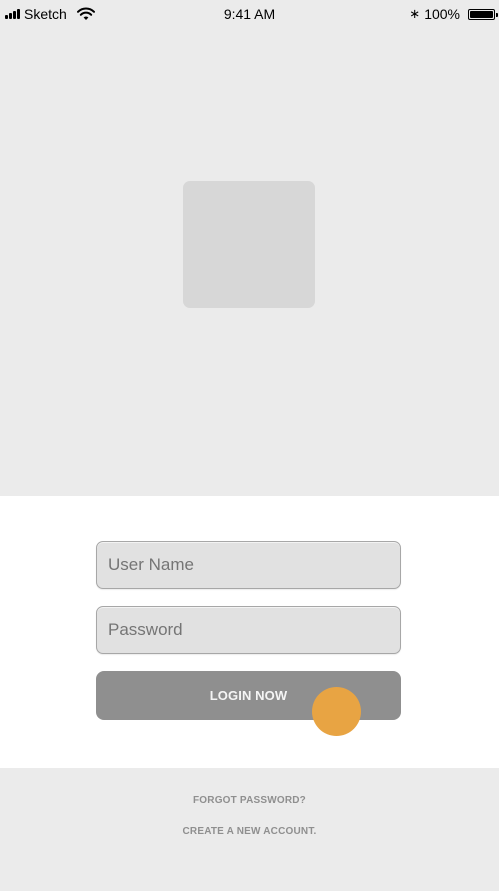 This screenshot has width=499, height=891. Describe the element at coordinates (415, 13) in the screenshot. I see `bluetooth-icon: ∗` at that location.